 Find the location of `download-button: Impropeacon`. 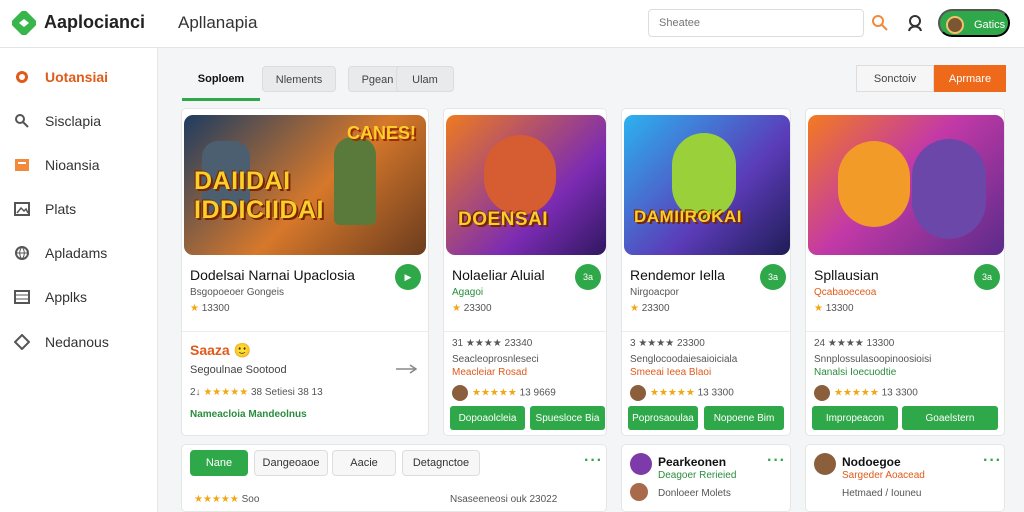

download-button: Impropeacon is located at coordinates (855, 418).